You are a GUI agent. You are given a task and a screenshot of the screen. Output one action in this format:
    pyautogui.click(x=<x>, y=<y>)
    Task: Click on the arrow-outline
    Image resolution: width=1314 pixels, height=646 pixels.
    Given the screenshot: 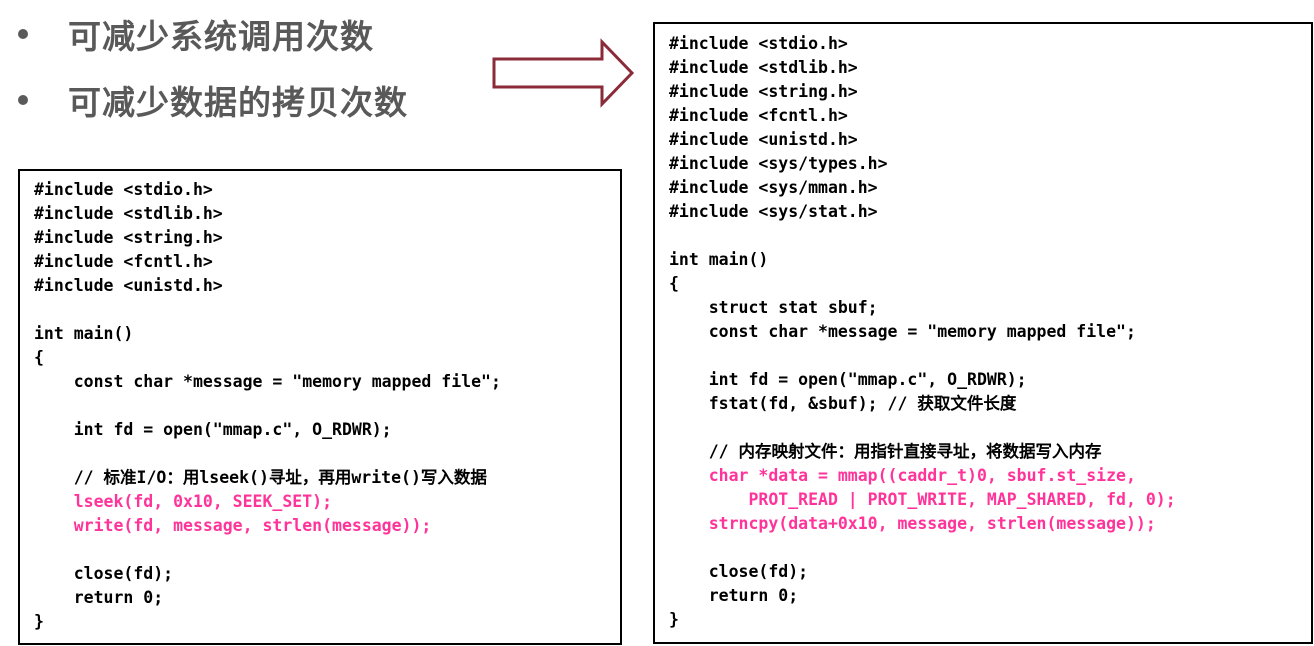 What is the action you would take?
    pyautogui.click(x=563, y=73)
    